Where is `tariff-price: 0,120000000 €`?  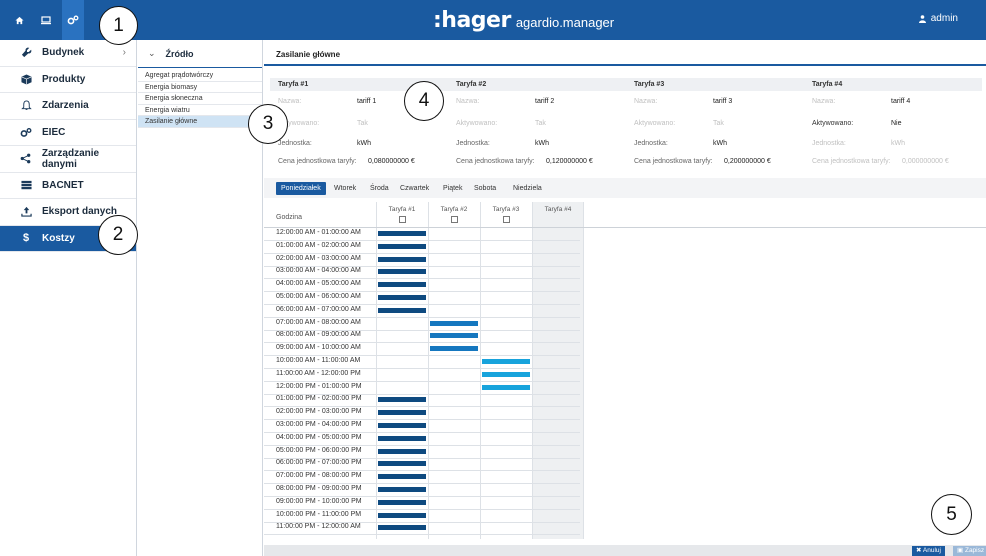
tariff-price: 0,120000000 € is located at coordinates (569, 161).